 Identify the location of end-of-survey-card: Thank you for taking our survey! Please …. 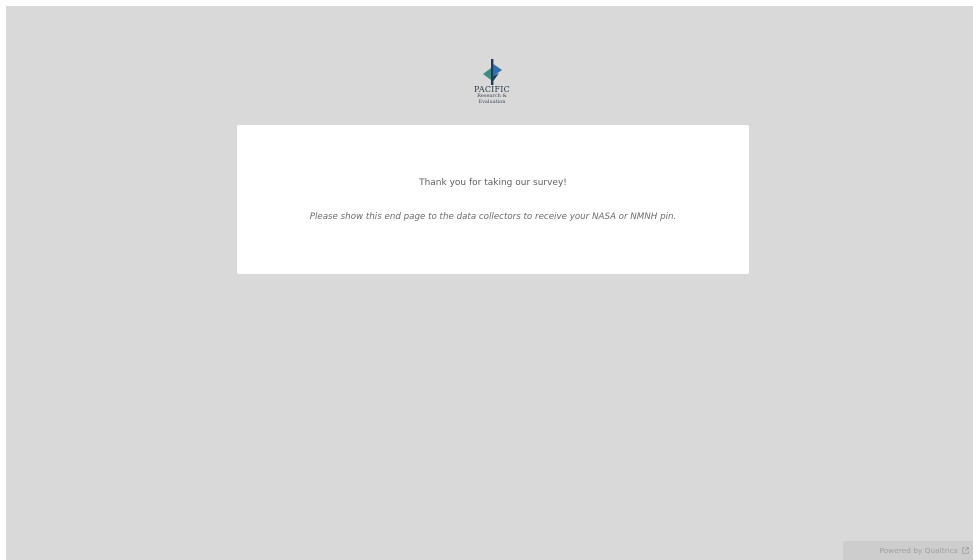
(493, 199).